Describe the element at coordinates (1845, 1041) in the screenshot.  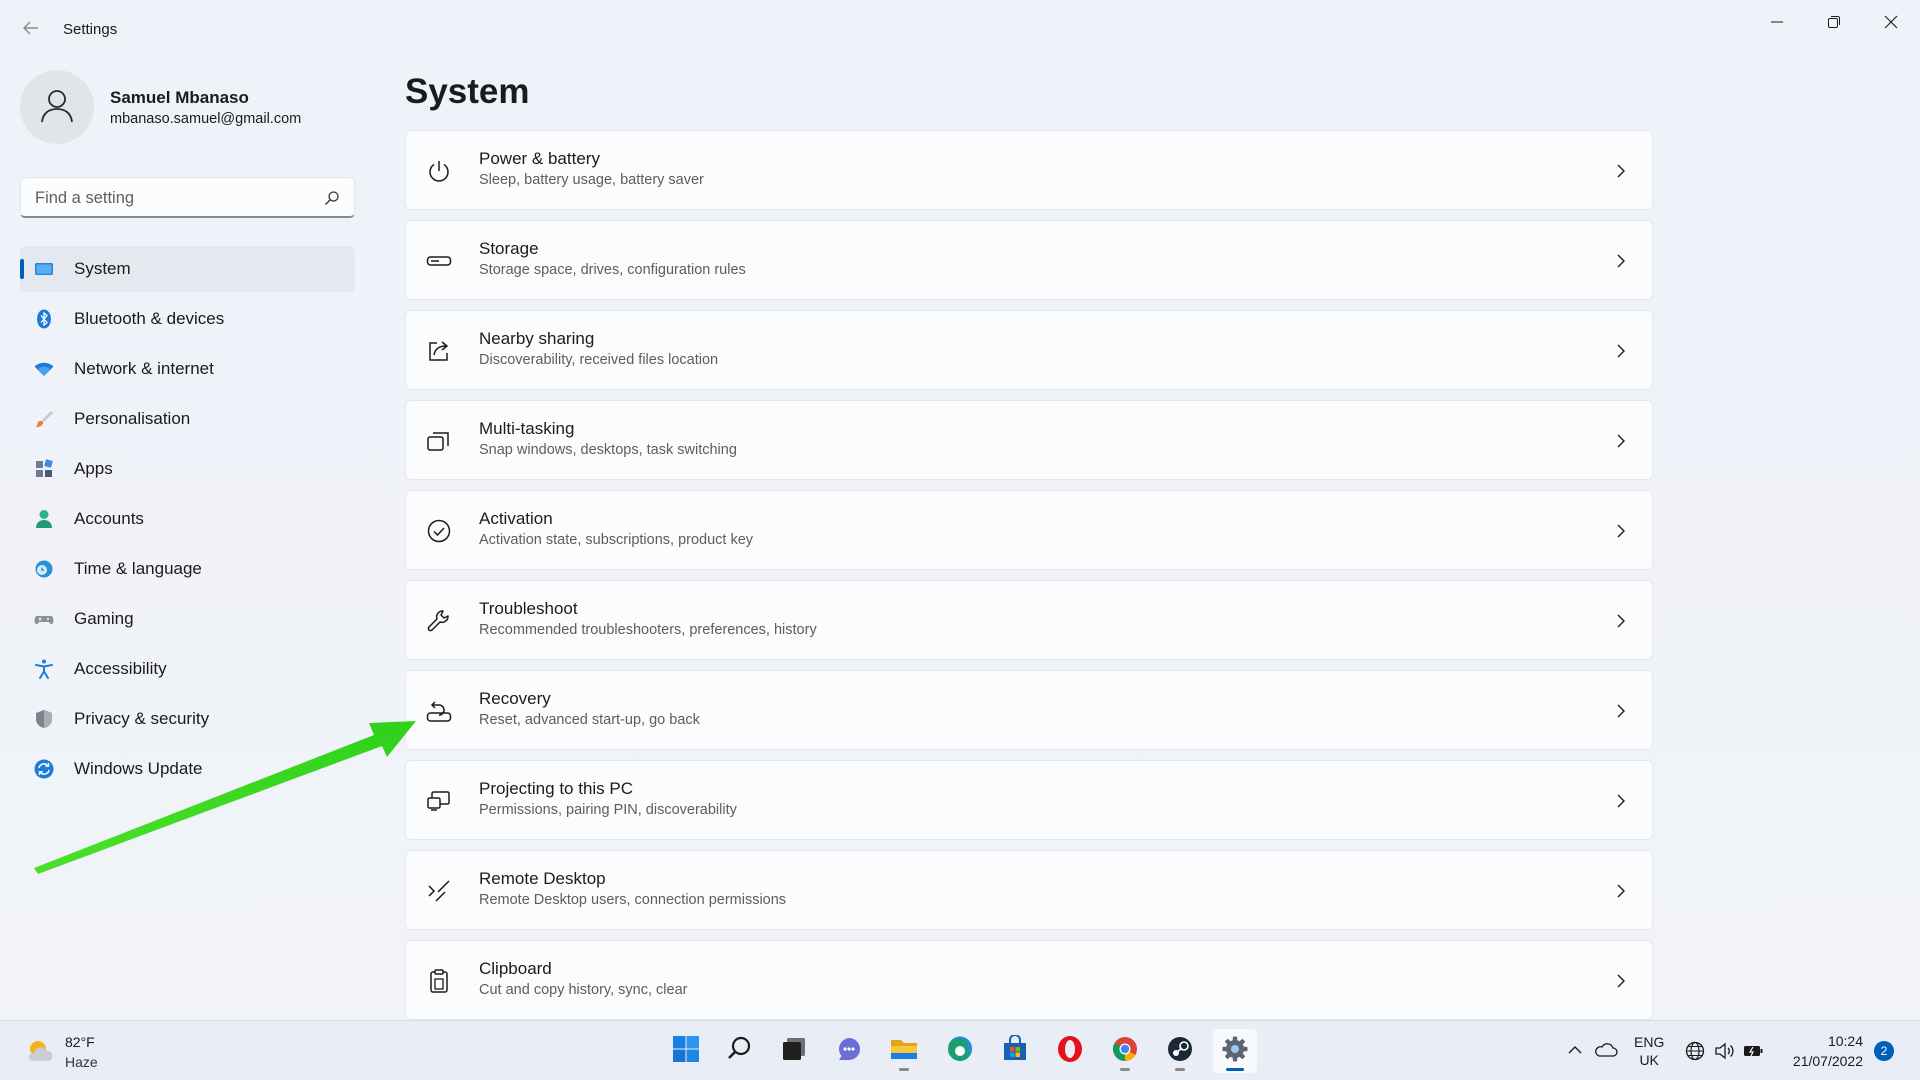
I see `clock-time: 10:24` at that location.